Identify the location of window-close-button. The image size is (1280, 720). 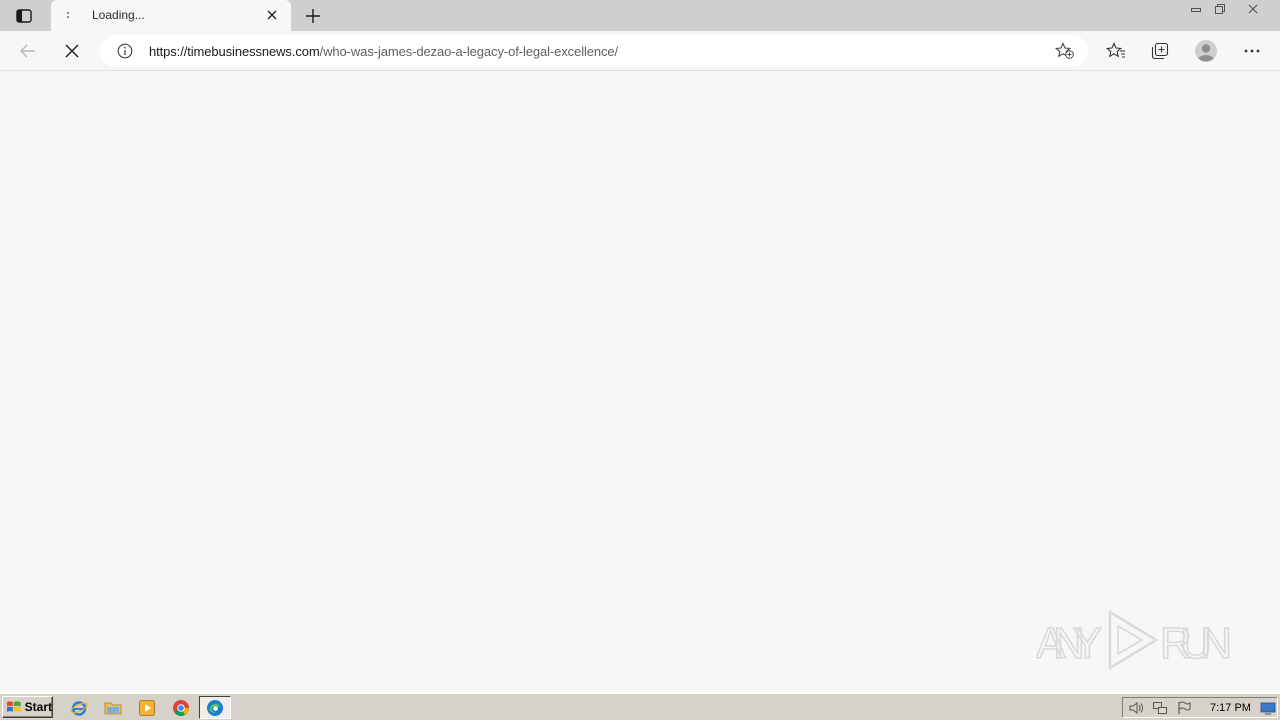
(1253, 8).